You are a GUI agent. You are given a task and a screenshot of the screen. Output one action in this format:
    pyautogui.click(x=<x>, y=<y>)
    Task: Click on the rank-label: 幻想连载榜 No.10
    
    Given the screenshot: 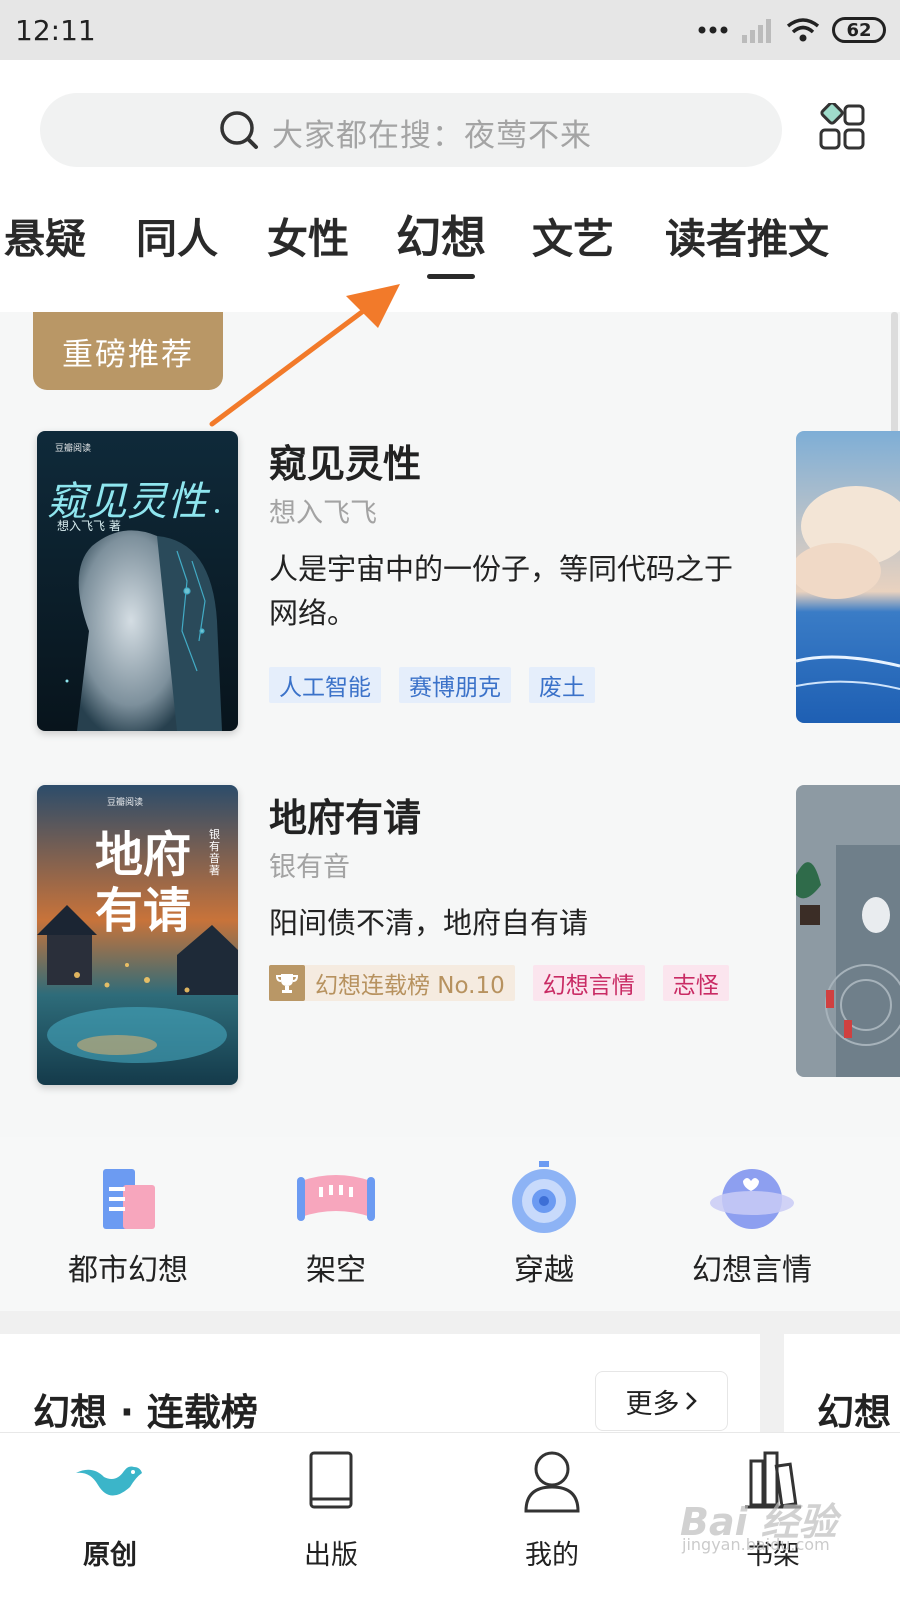 What is the action you would take?
    pyautogui.click(x=410, y=986)
    